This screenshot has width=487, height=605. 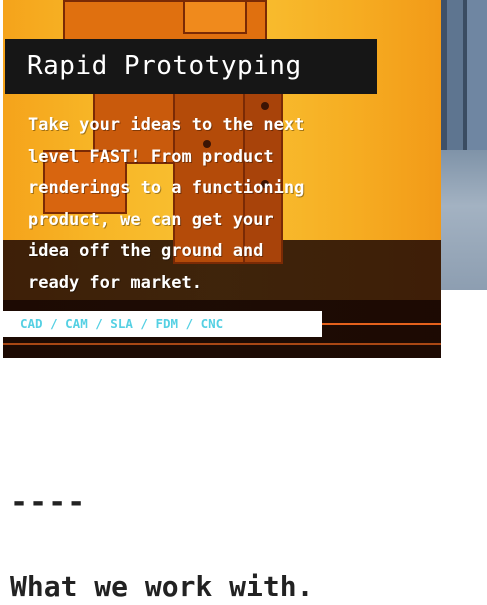 I want to click on adjacent-card-photo, so click(x=464, y=145).